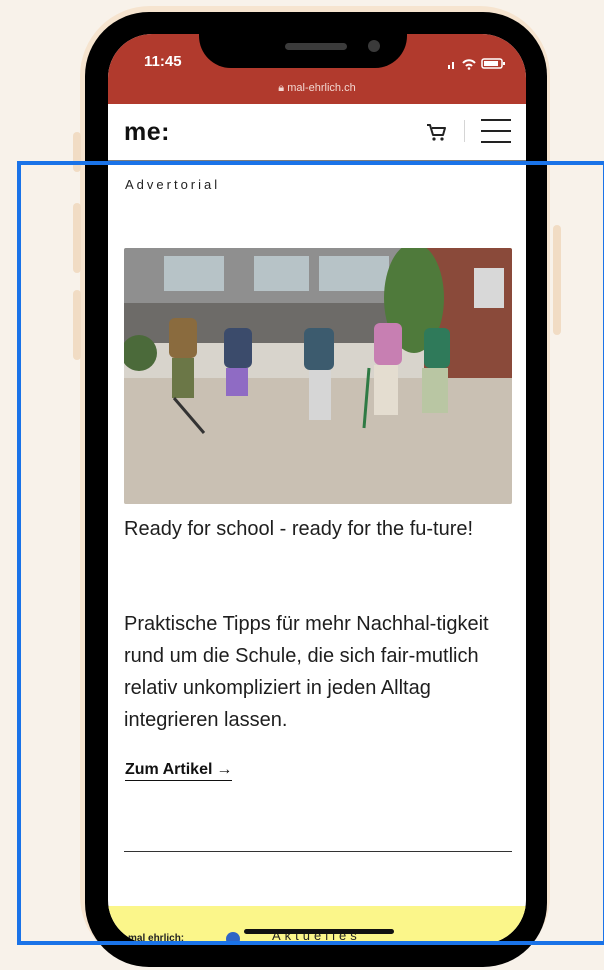 This screenshot has width=604, height=970. What do you see at coordinates (464, 131) in the screenshot?
I see `header-divider` at bounding box center [464, 131].